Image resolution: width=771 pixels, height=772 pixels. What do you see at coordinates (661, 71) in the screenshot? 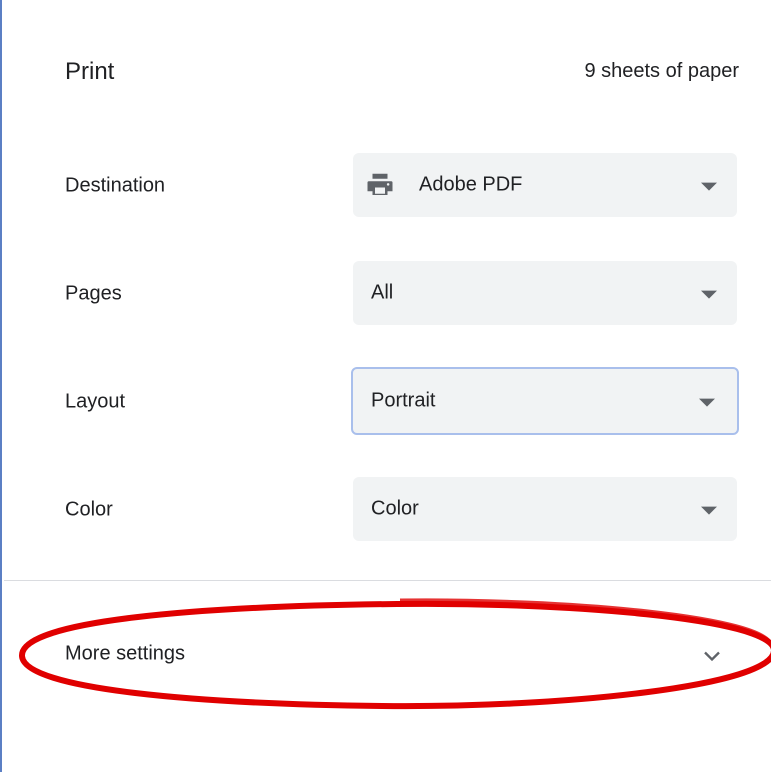
I see `sheet-count: 9 sheets of paper` at bounding box center [661, 71].